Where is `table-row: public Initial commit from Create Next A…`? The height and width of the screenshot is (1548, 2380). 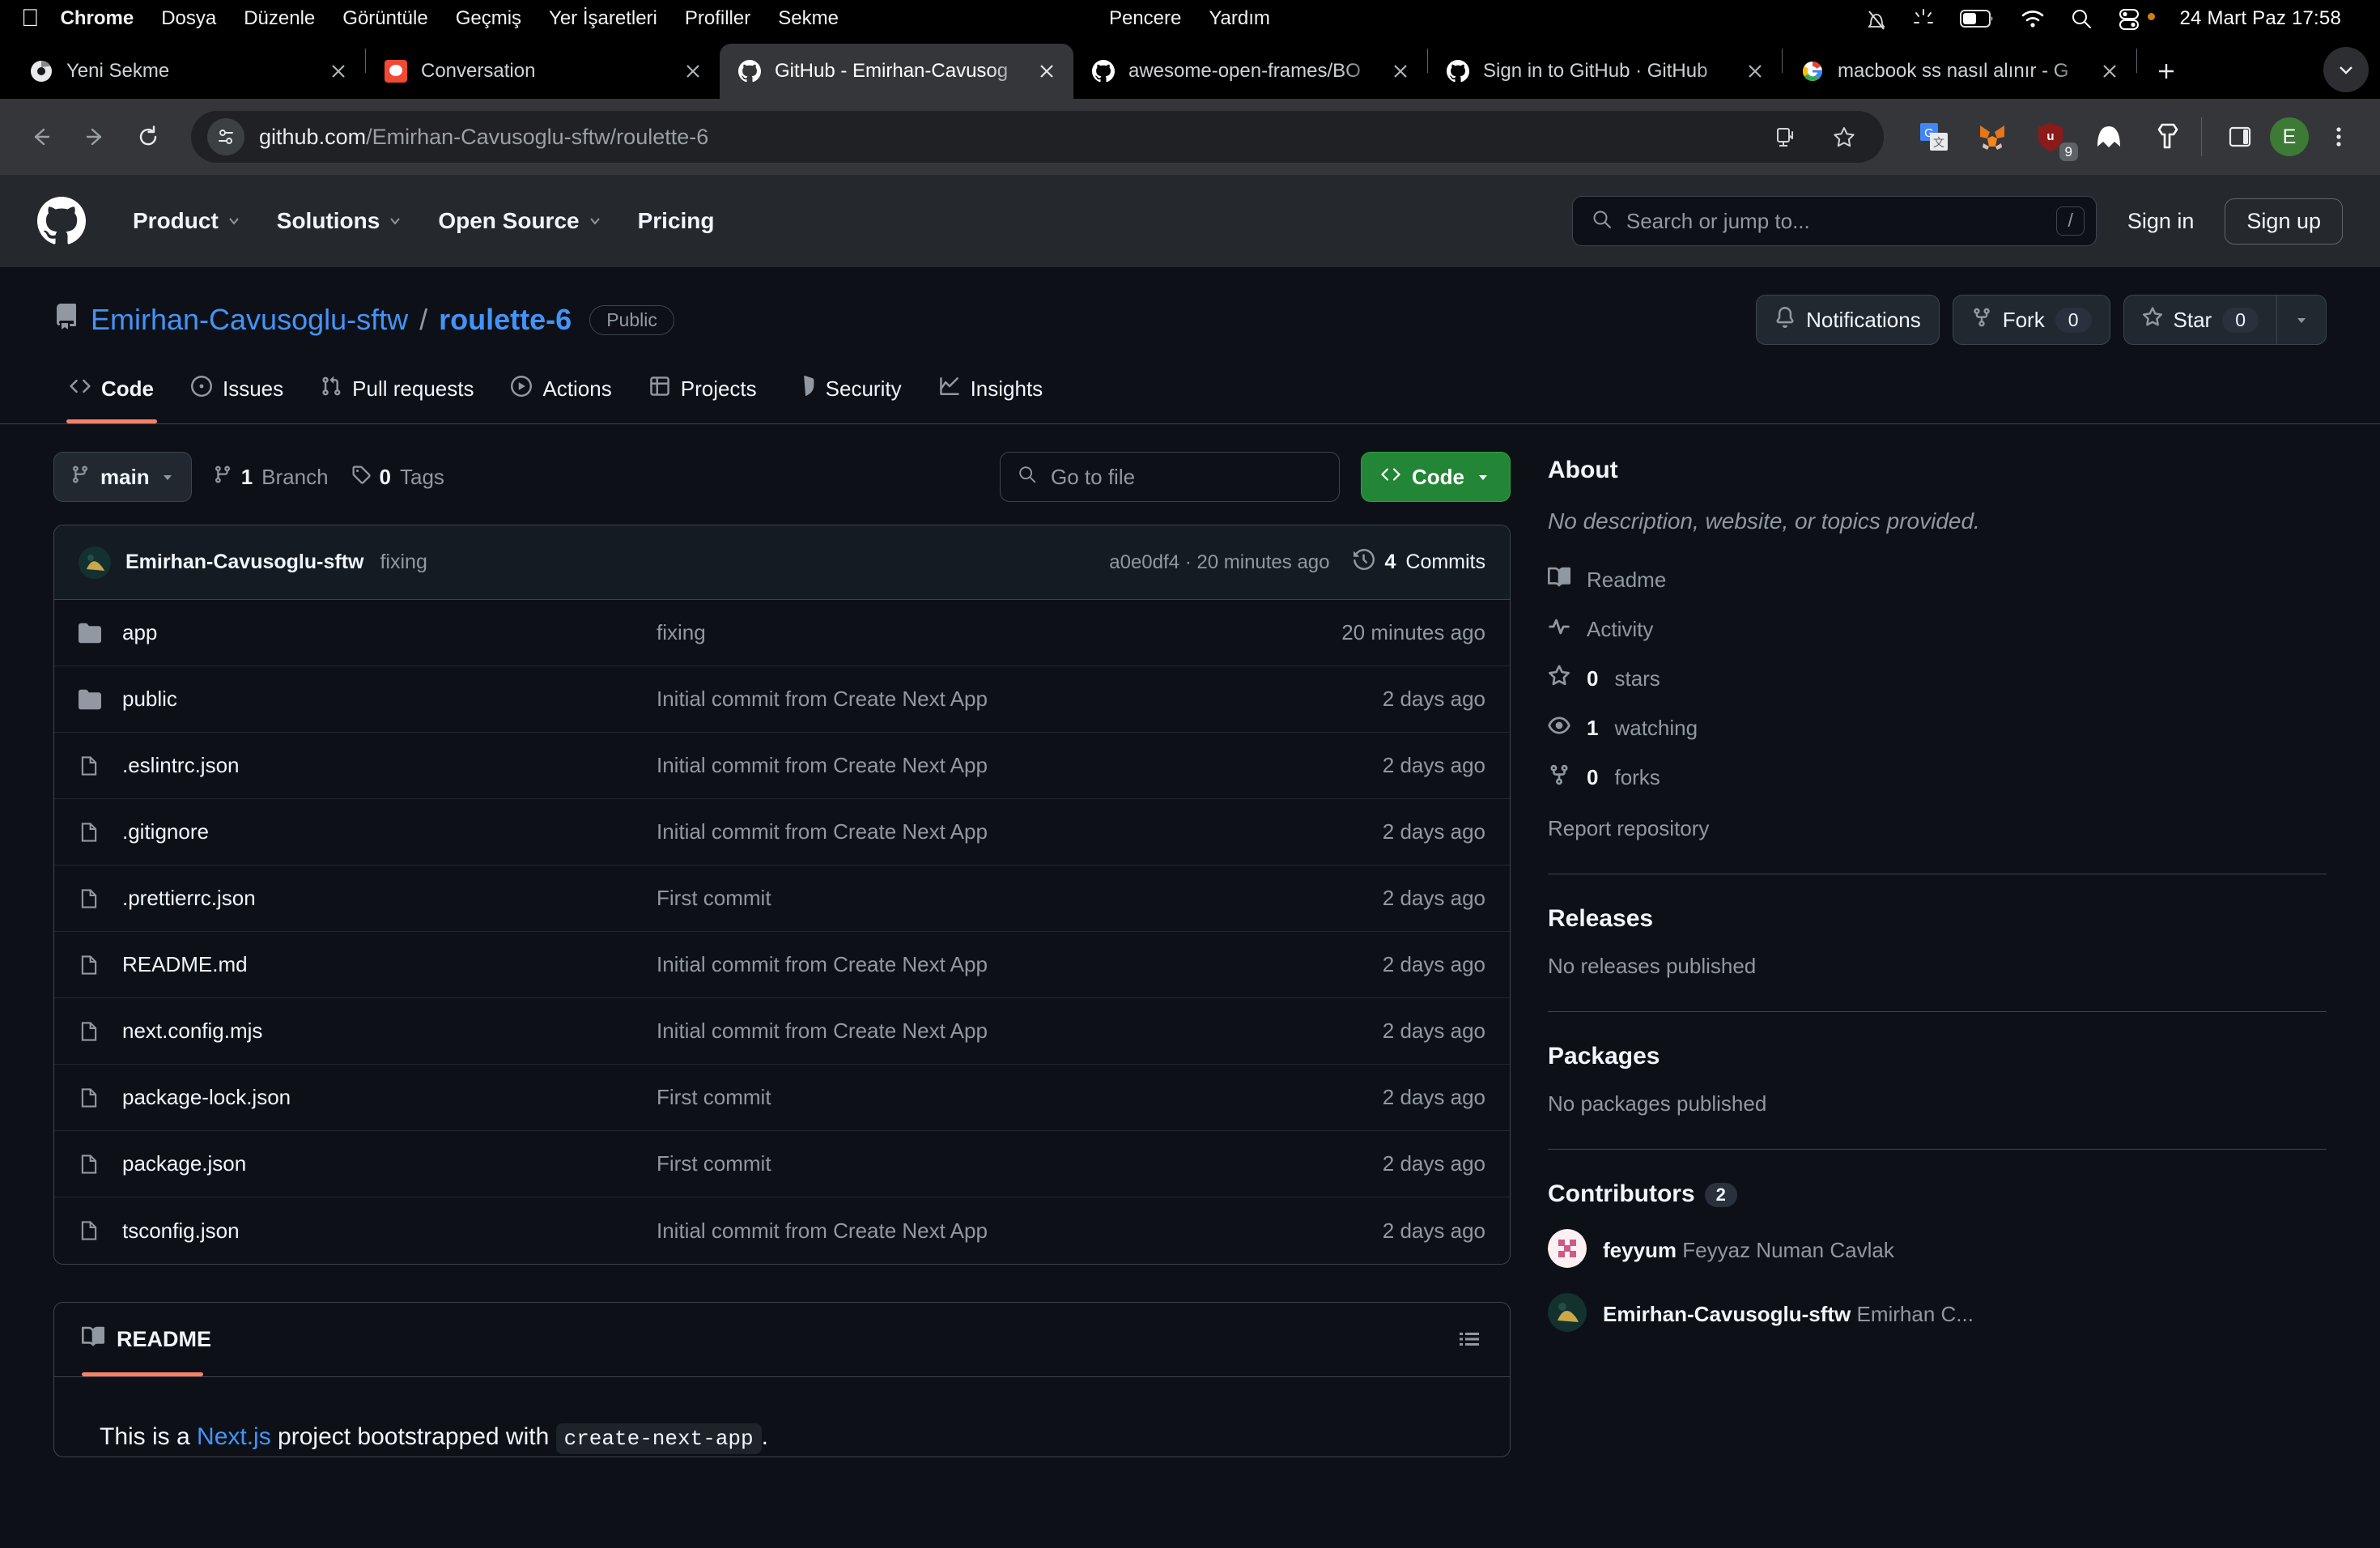
table-row: public Initial commit from Create Next A… is located at coordinates (782, 699).